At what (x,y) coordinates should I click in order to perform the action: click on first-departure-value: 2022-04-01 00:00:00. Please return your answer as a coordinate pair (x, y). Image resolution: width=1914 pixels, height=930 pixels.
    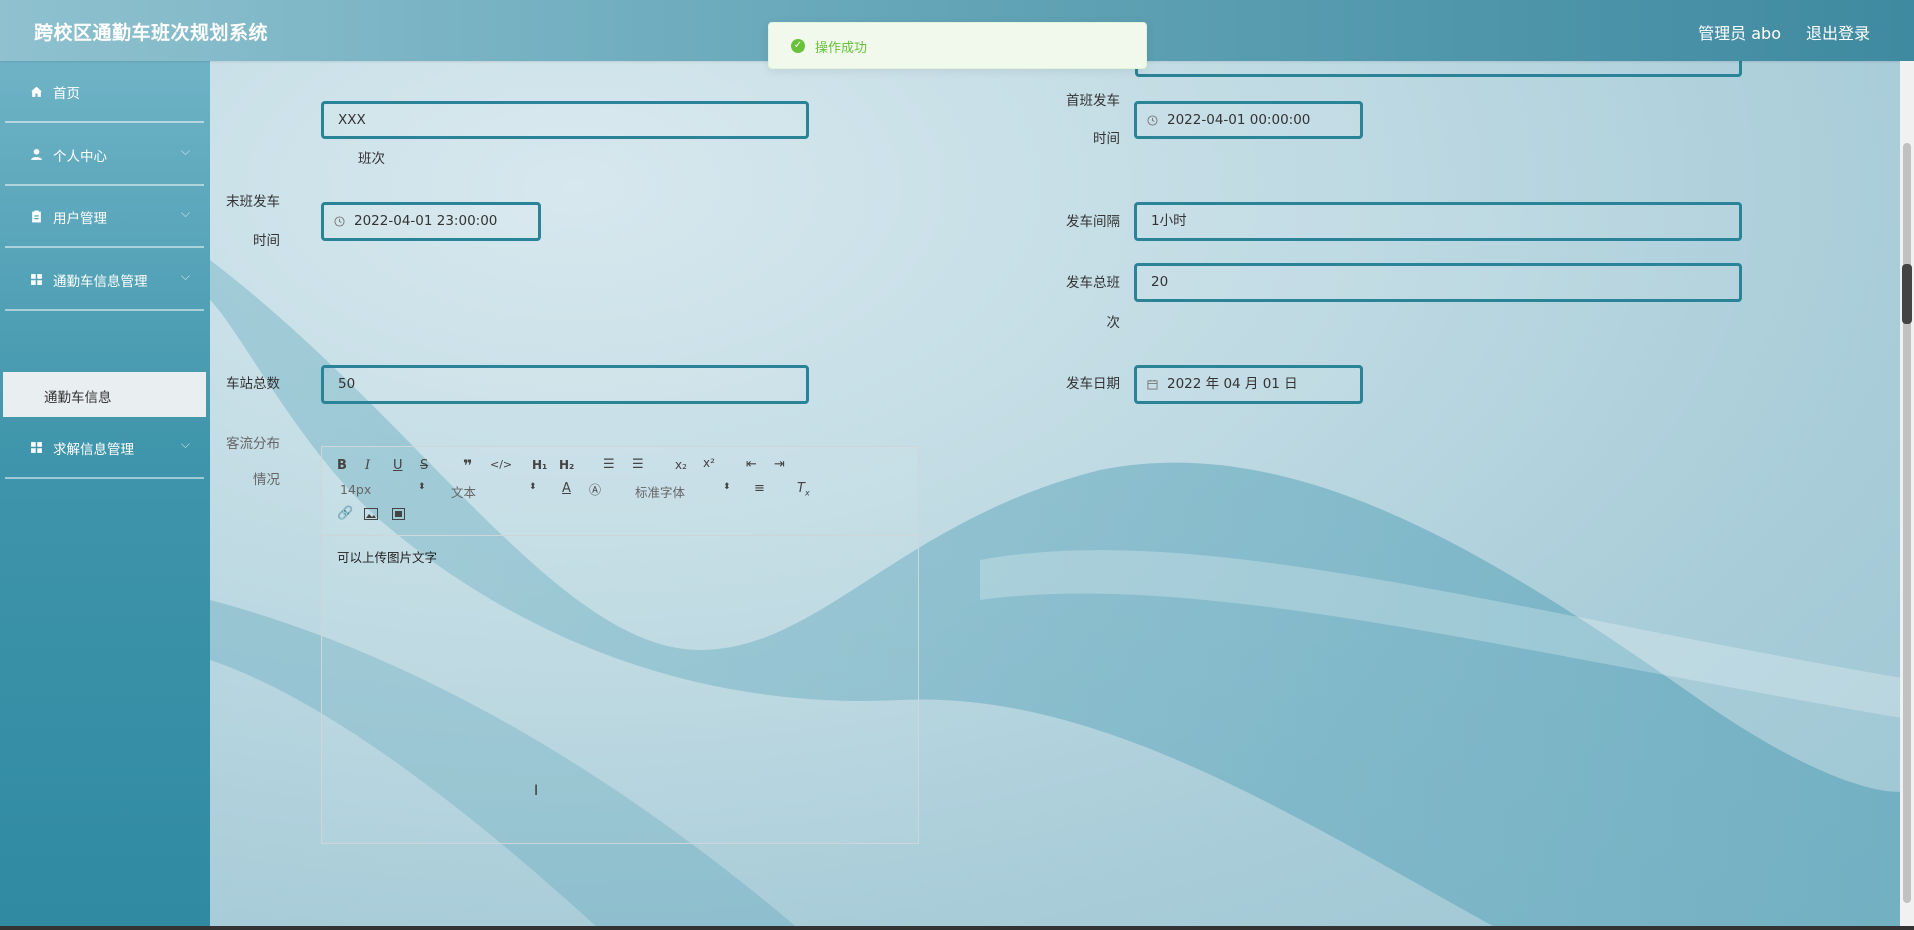
    Looking at the image, I should click on (1239, 120).